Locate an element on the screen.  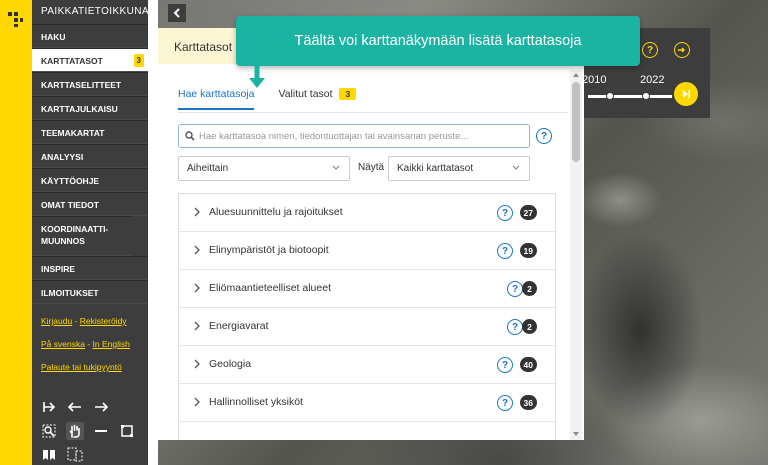
sidebar-item-analyysi: ANALYYSI is located at coordinates (90, 156).